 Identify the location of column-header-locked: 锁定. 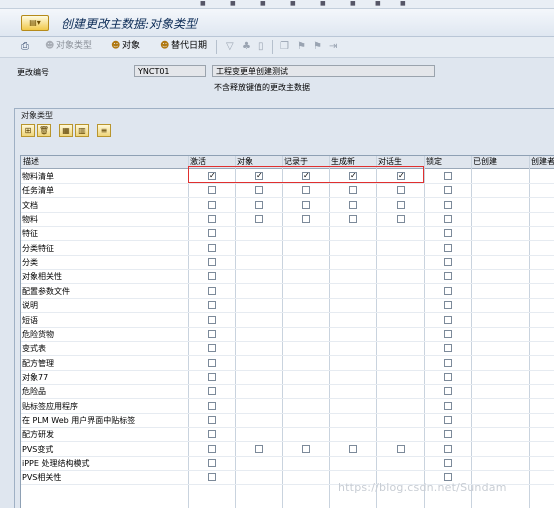
(449, 162).